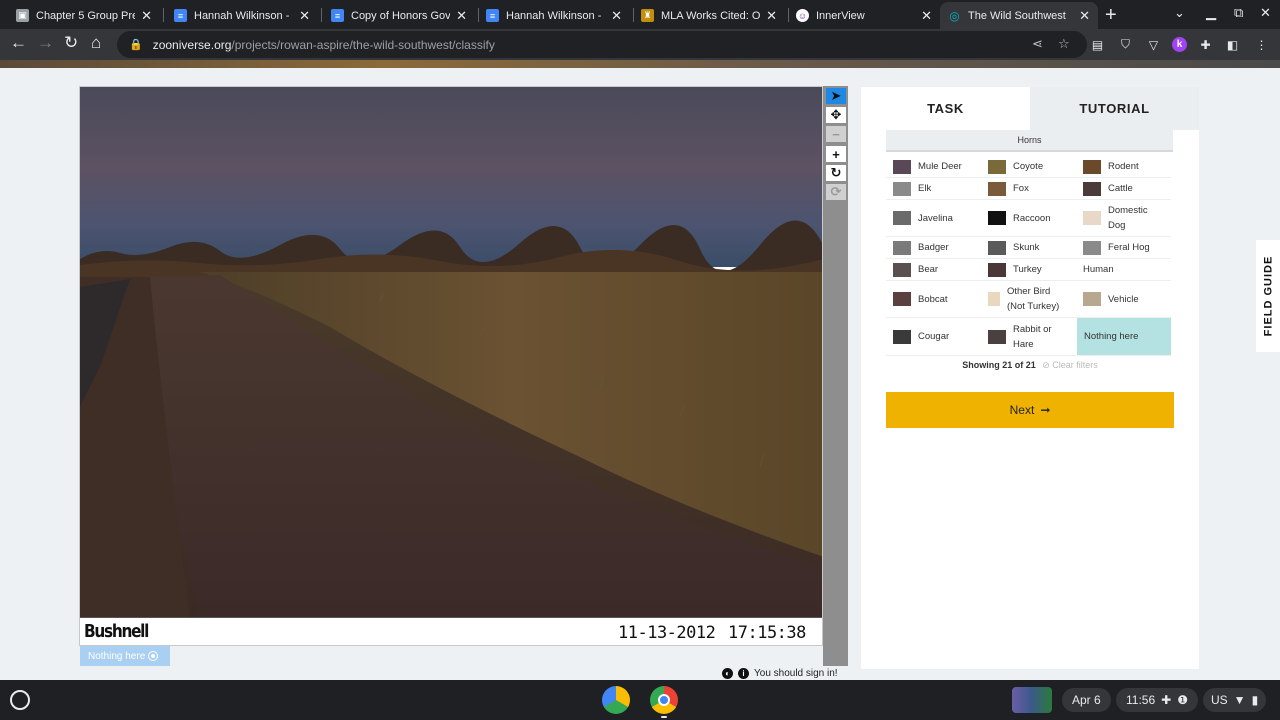 This screenshot has width=1280, height=720. I want to click on filter-horns: Horns, so click(1029, 141).